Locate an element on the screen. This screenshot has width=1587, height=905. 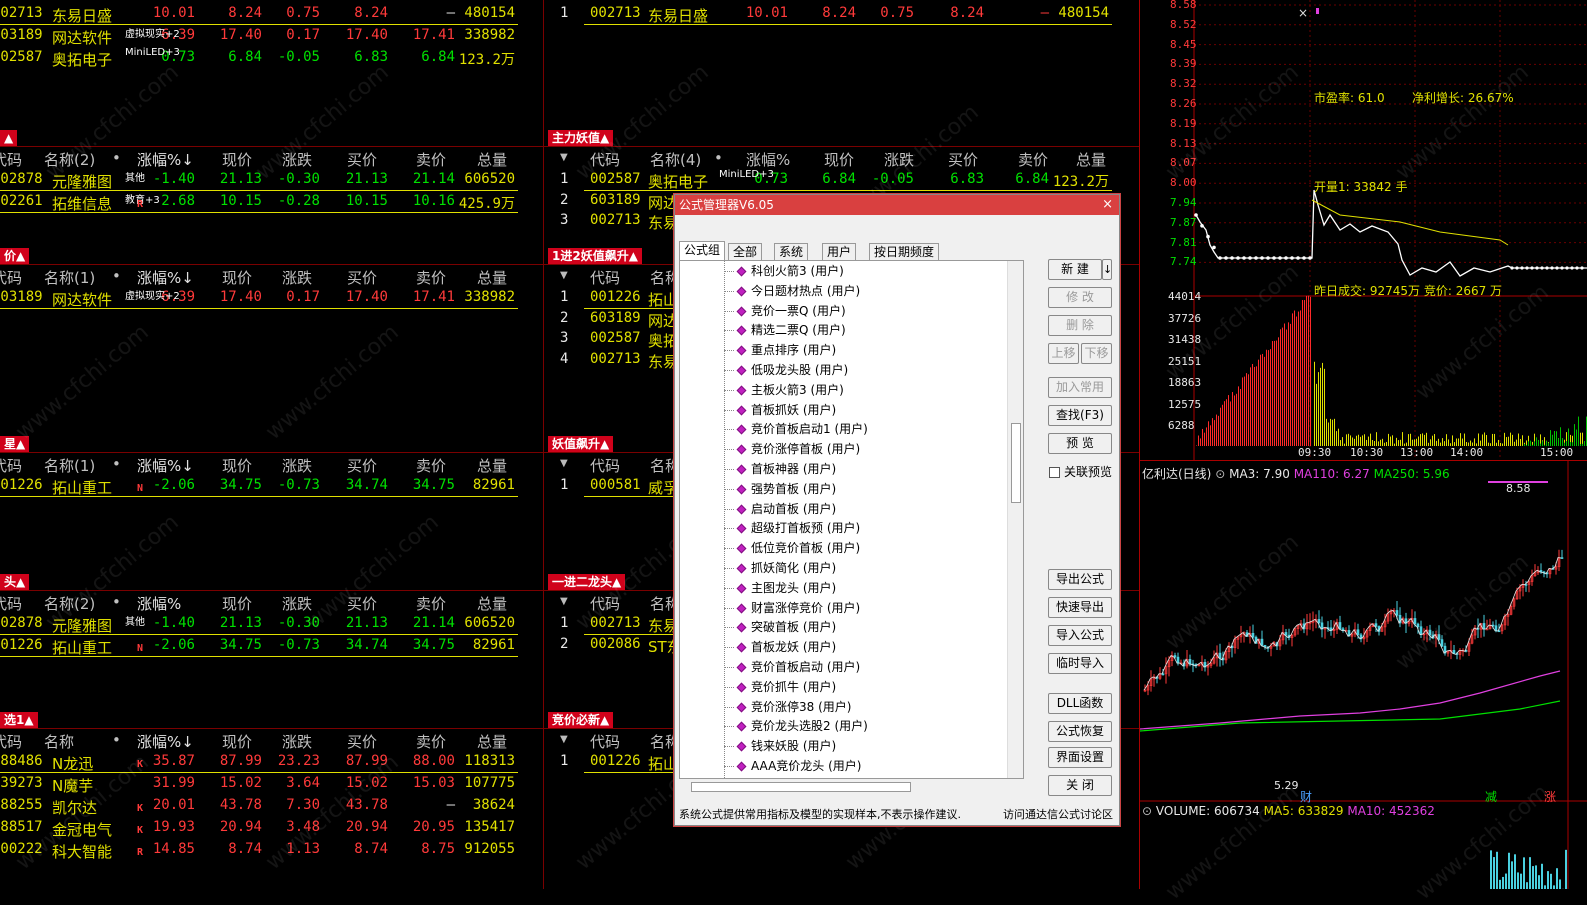
table-row: 1002713东易日盛10.018.240.758.24—480154 is located at coordinates (848, 14).